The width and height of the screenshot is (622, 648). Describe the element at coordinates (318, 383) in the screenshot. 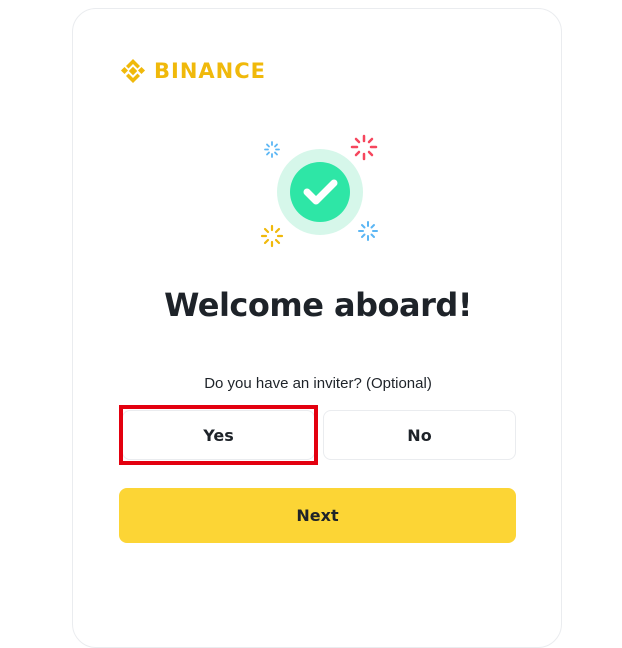

I see `inviter-question: Do you have an inviter? (Optional)` at that location.